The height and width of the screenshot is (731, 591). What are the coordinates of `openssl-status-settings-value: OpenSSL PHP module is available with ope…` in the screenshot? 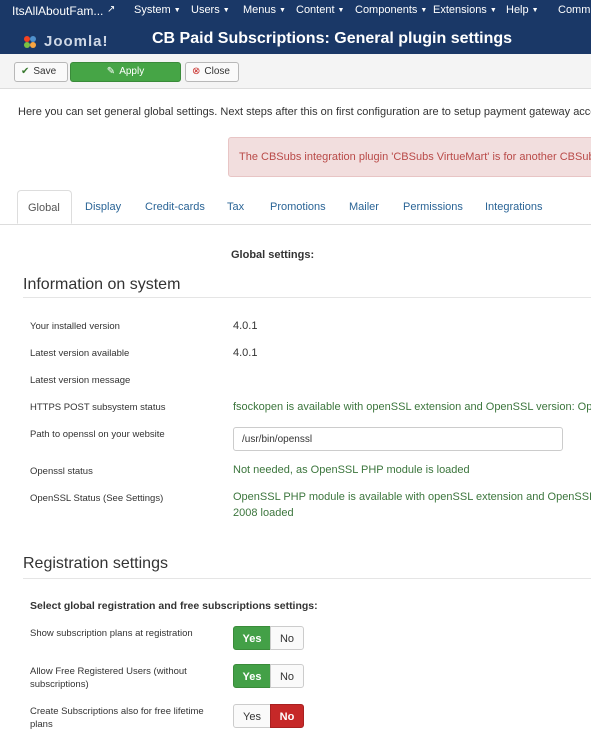 It's located at (412, 497).